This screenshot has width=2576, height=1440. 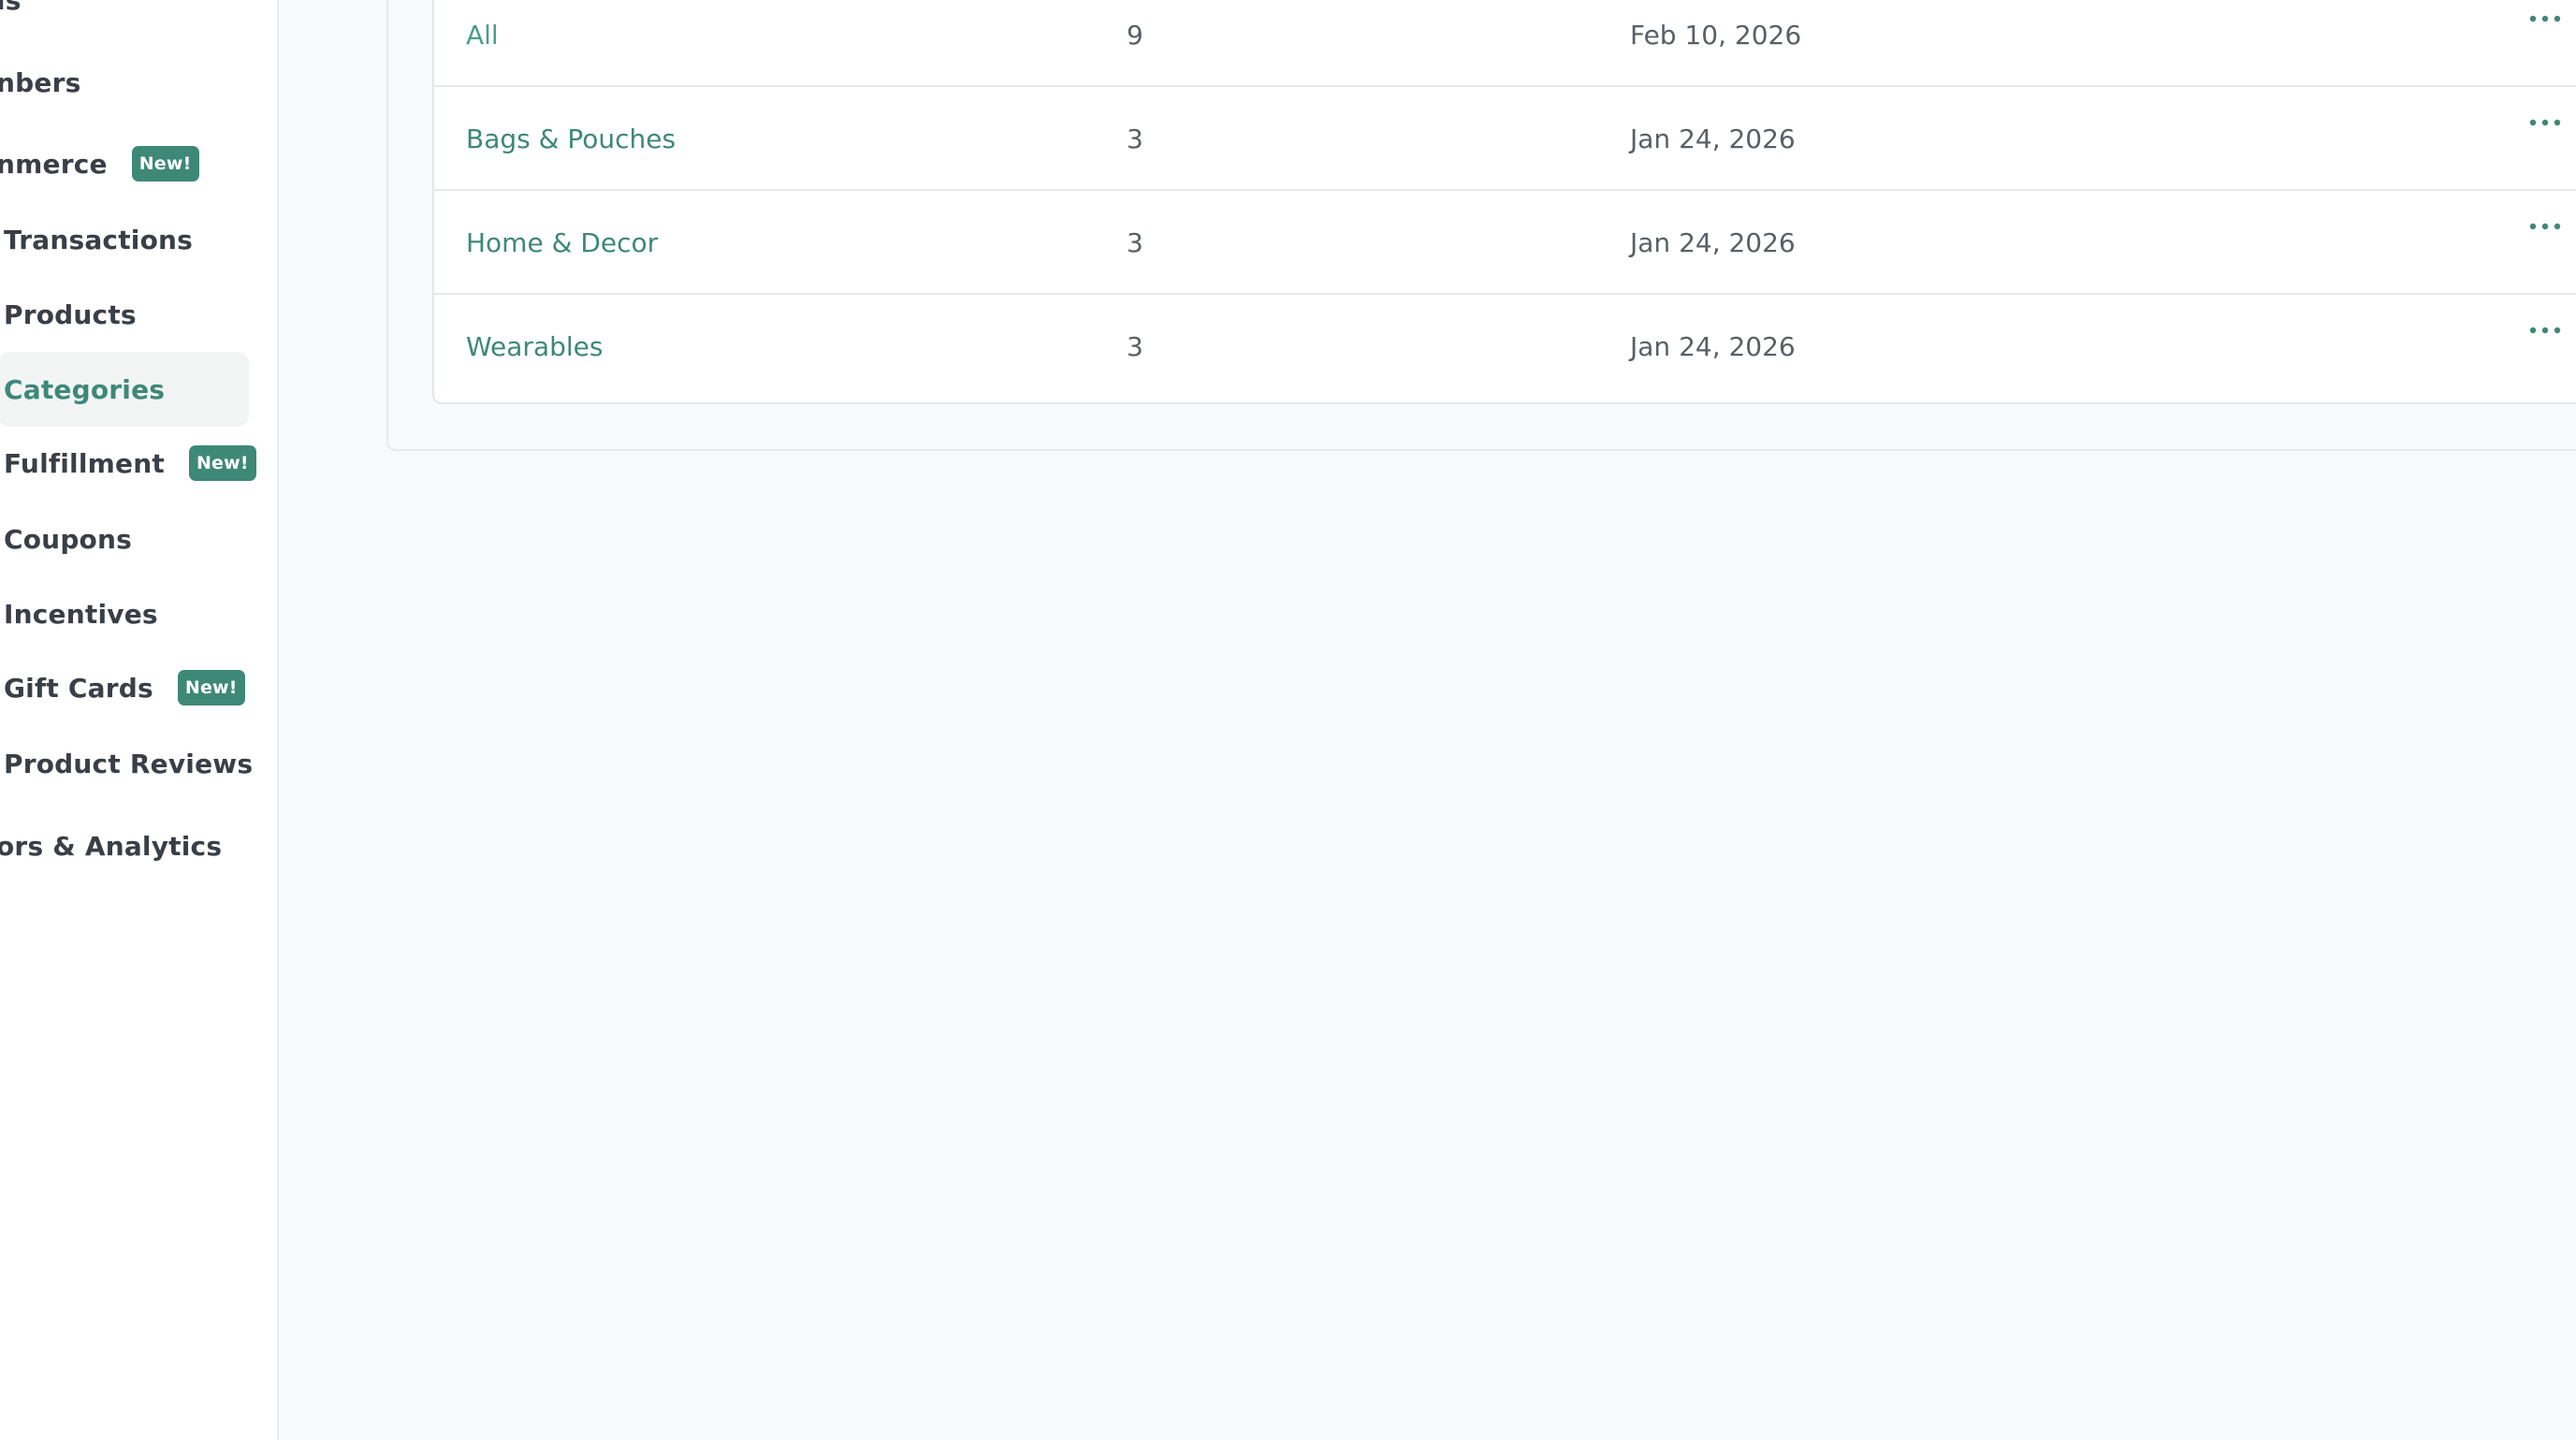 I want to click on category-name: Bags & Pouches, so click(x=571, y=139).